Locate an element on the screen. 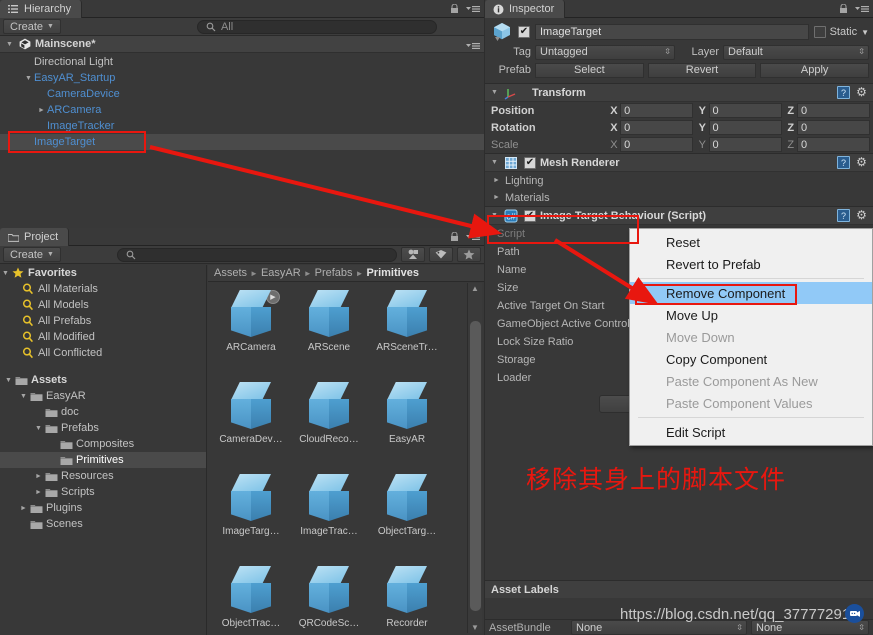  scrollbar-thumb is located at coordinates (475, 466).